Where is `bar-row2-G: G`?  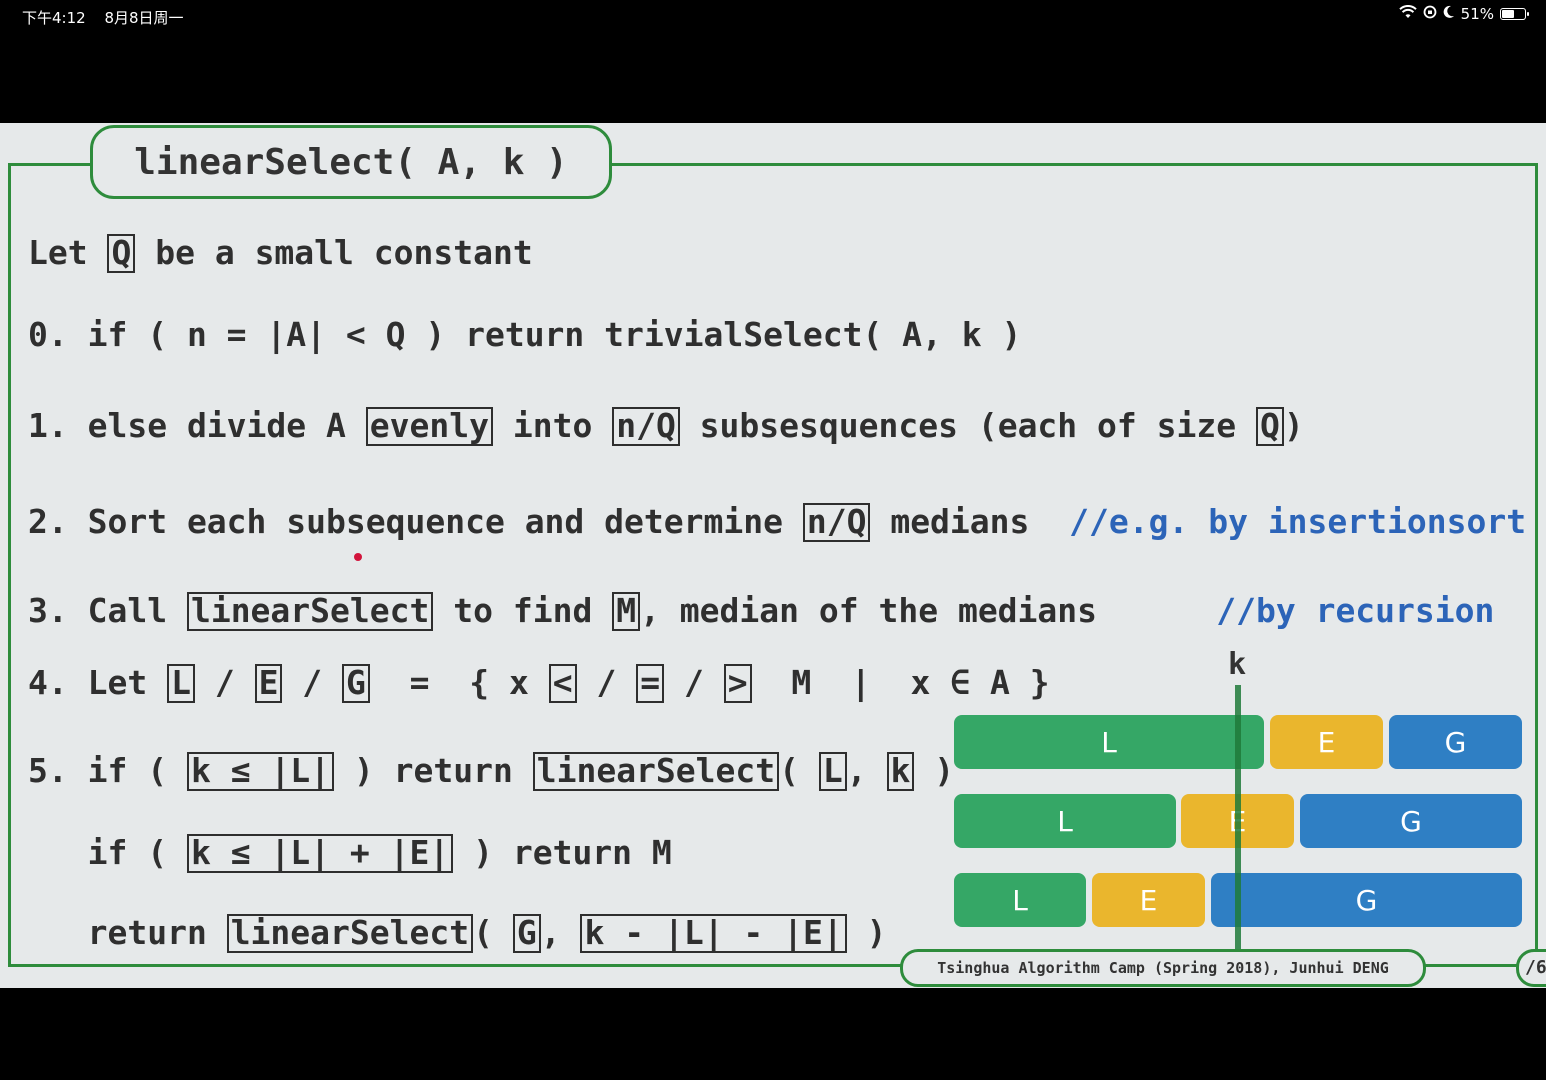
bar-row2-G: G is located at coordinates (1411, 821).